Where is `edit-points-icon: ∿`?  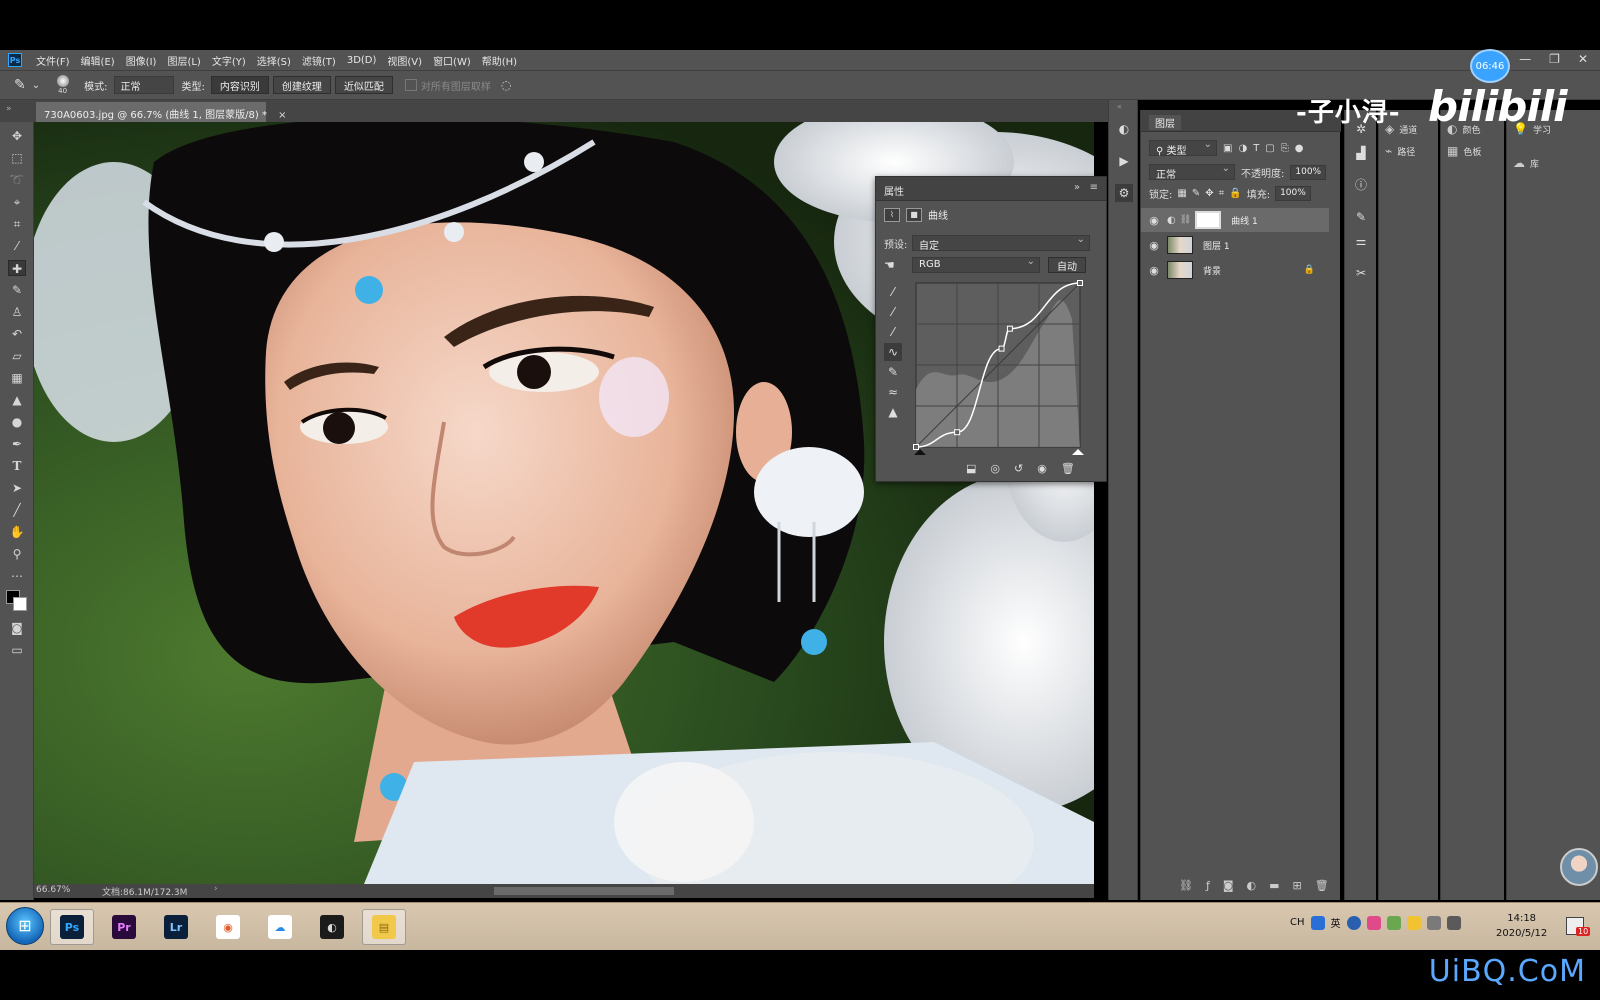 edit-points-icon: ∿ is located at coordinates (893, 352).